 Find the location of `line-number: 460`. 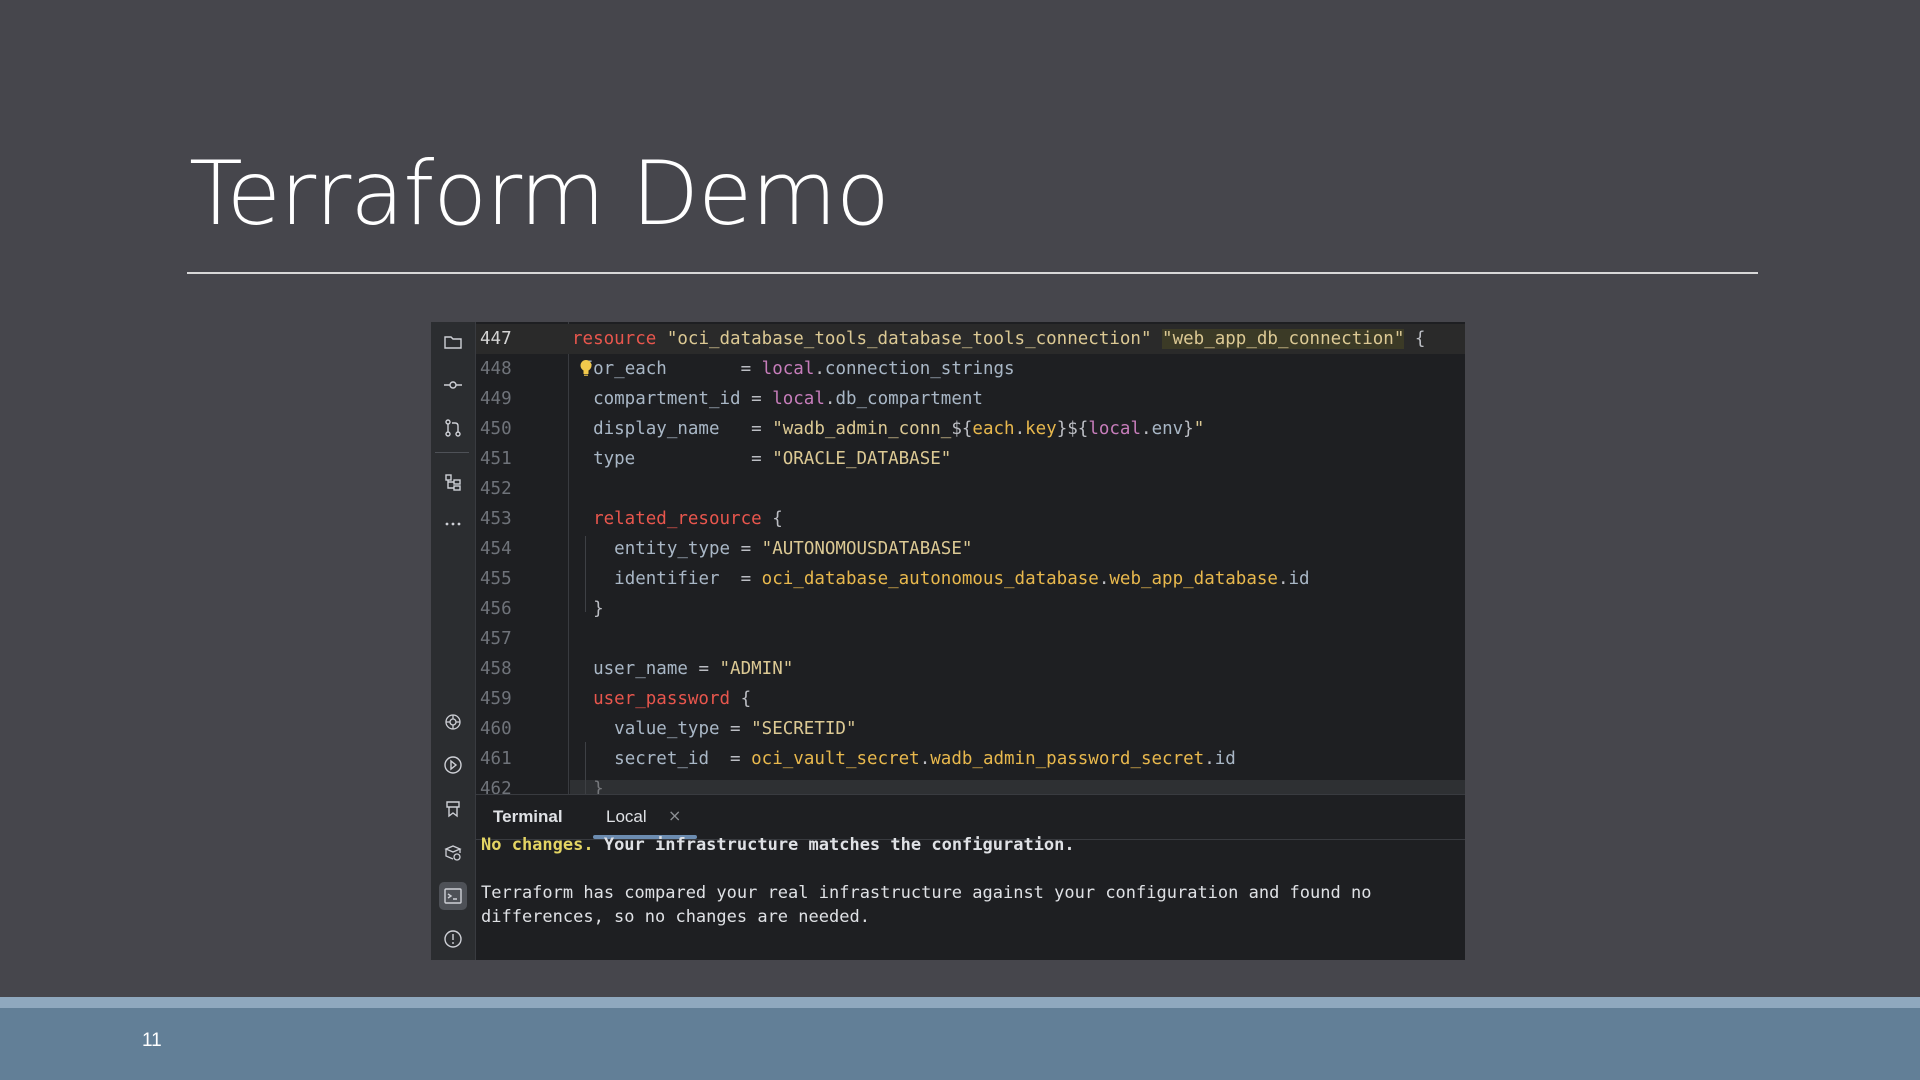

line-number: 460 is located at coordinates (496, 729).